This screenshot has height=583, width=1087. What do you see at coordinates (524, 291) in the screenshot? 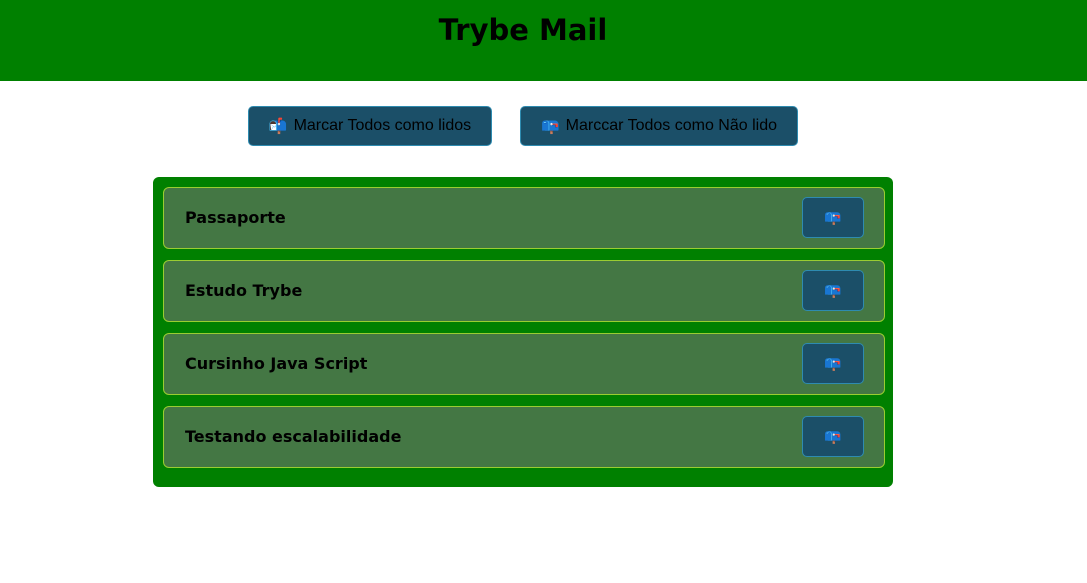
I see `email-item: Estudo Trybe 📪` at bounding box center [524, 291].